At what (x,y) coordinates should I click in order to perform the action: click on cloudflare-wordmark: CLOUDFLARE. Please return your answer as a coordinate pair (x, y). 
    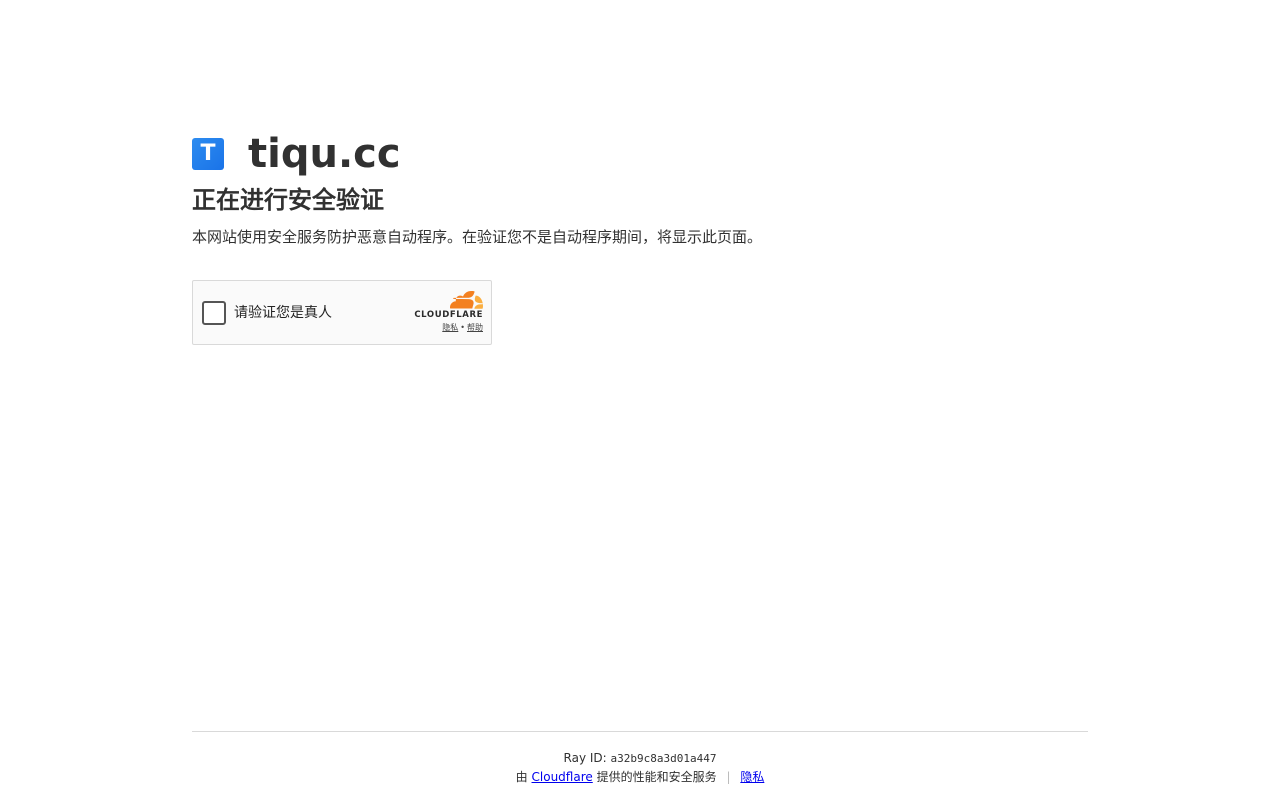
    Looking at the image, I should click on (448, 315).